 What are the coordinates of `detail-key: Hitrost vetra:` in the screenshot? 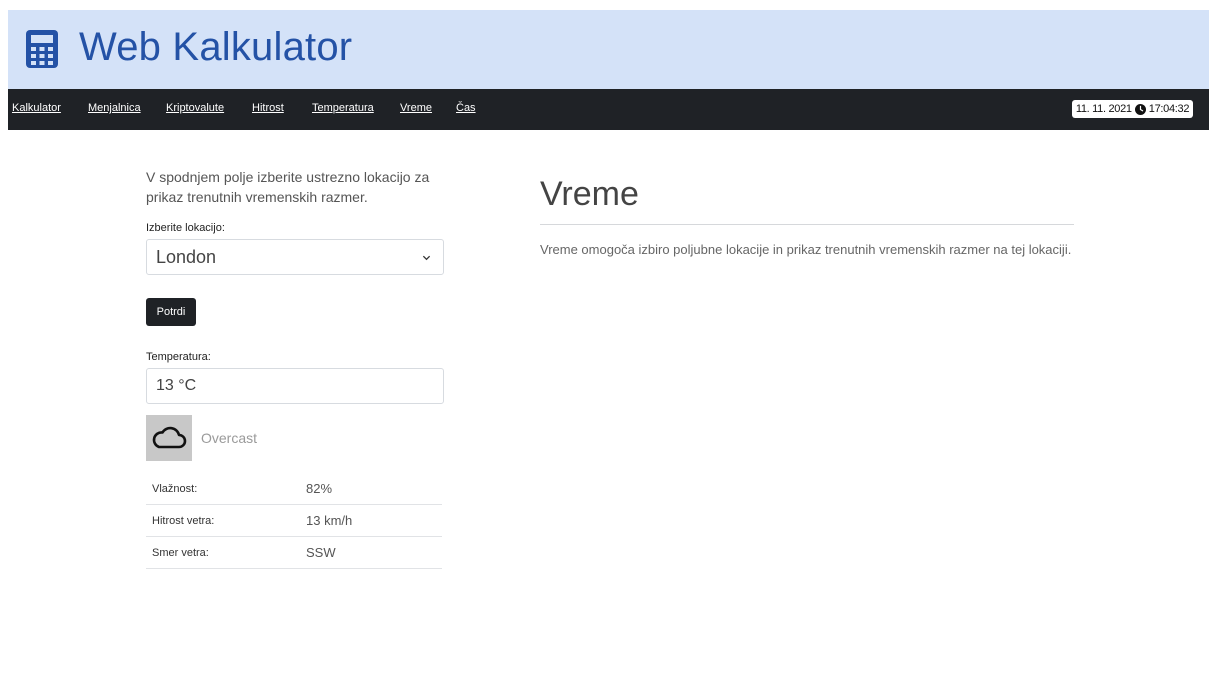 It's located at (183, 521).